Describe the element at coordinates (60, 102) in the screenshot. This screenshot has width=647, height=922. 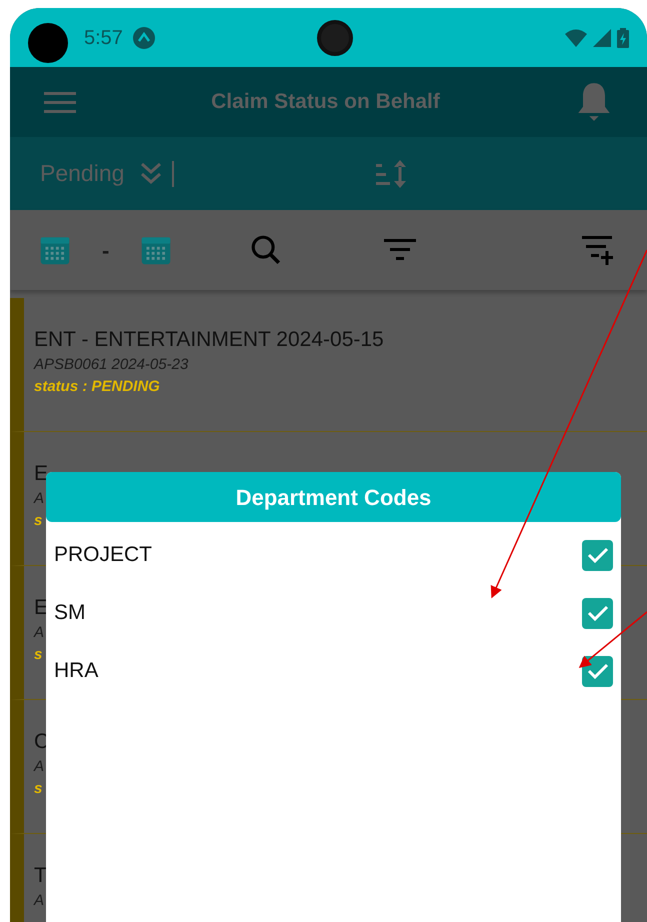
I see `menu-icon` at that location.